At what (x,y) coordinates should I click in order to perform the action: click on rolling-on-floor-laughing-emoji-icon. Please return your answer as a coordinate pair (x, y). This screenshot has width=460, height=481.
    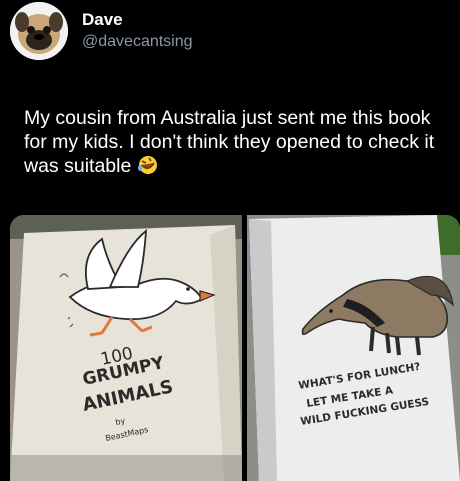
    Looking at the image, I should click on (148, 166).